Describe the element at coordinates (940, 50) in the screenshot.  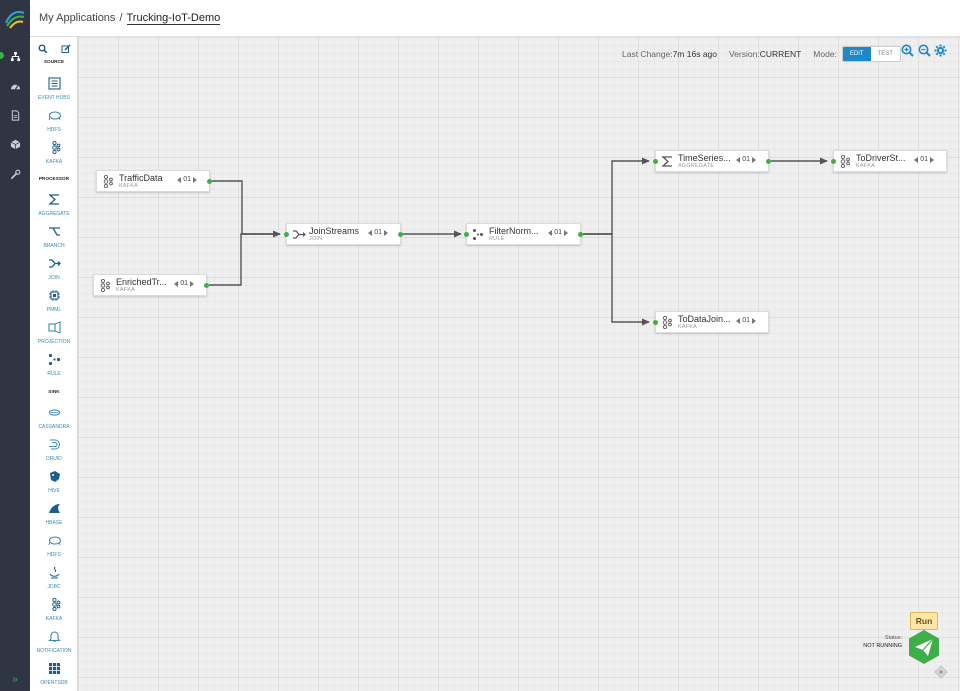
I see `settings-gear-icon` at that location.